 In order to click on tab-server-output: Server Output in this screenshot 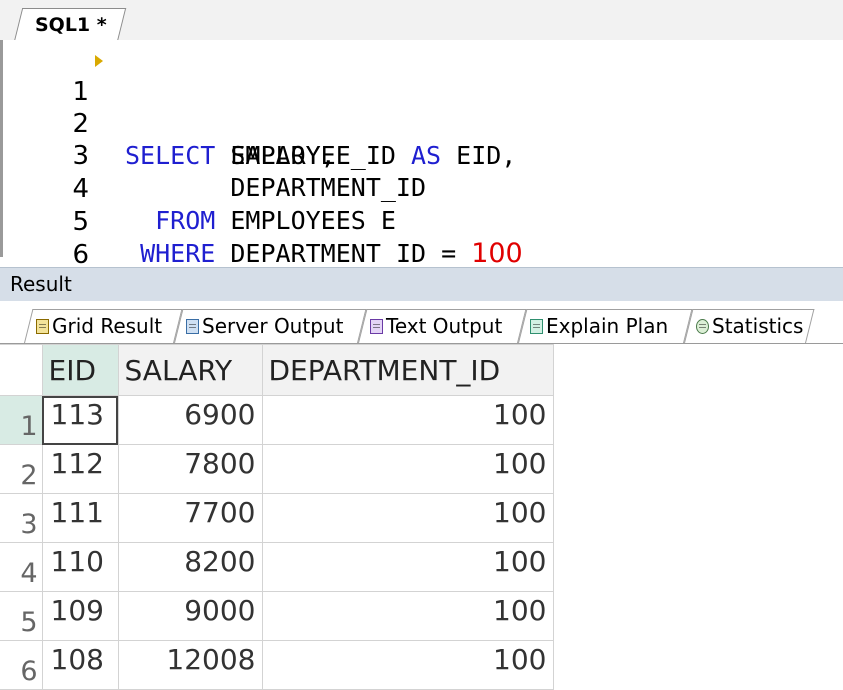, I will do `click(270, 326)`.